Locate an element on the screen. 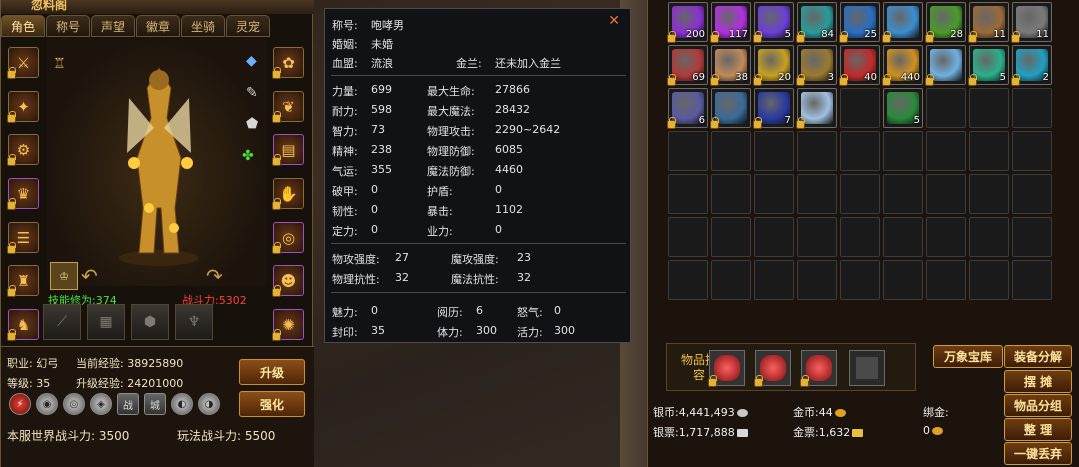 This screenshot has width=1079, height=467. expand-bag-slot-empty is located at coordinates (867, 368).